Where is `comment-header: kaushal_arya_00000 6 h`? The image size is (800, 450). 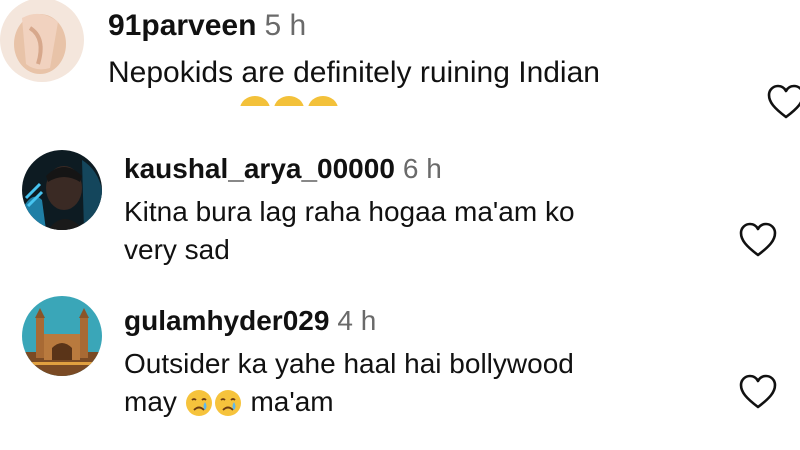 comment-header: kaushal_arya_00000 6 h is located at coordinates (434, 169).